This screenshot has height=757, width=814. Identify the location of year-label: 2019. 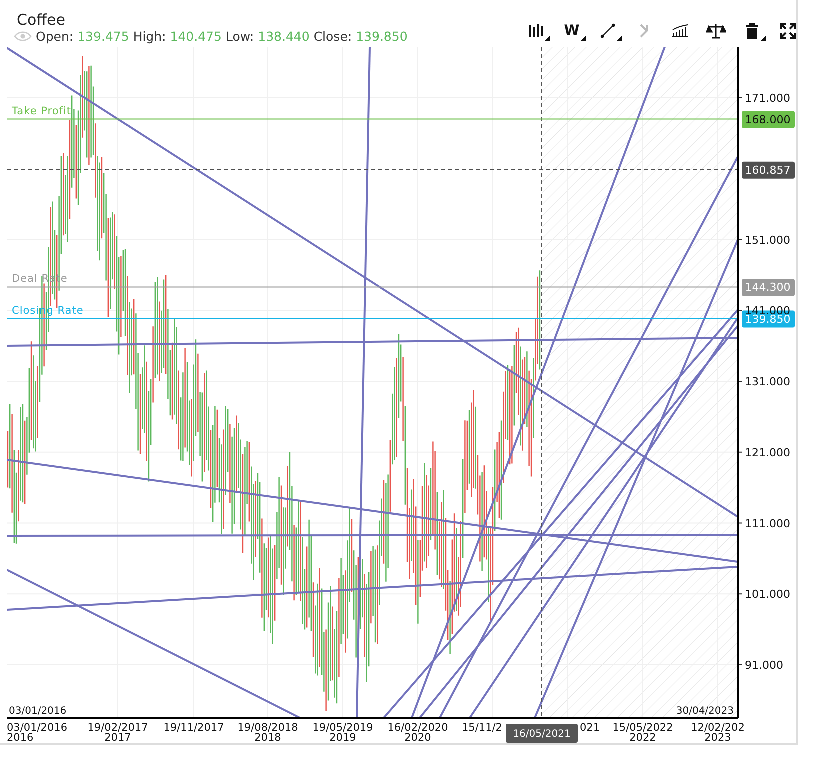
(343, 738).